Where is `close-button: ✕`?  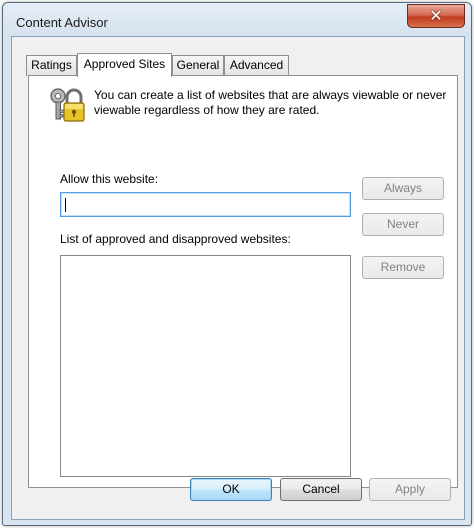
close-button: ✕ is located at coordinates (436, 16).